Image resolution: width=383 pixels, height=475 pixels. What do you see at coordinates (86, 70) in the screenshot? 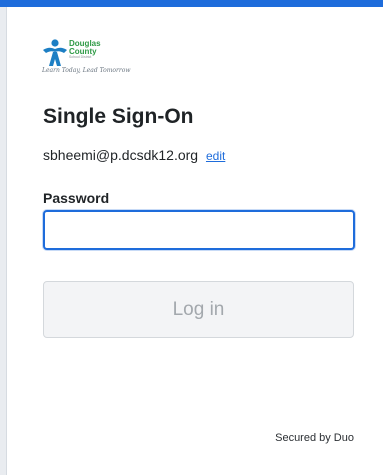
I see `logo-tagline: Learn Today, Lead Tomorrow` at bounding box center [86, 70].